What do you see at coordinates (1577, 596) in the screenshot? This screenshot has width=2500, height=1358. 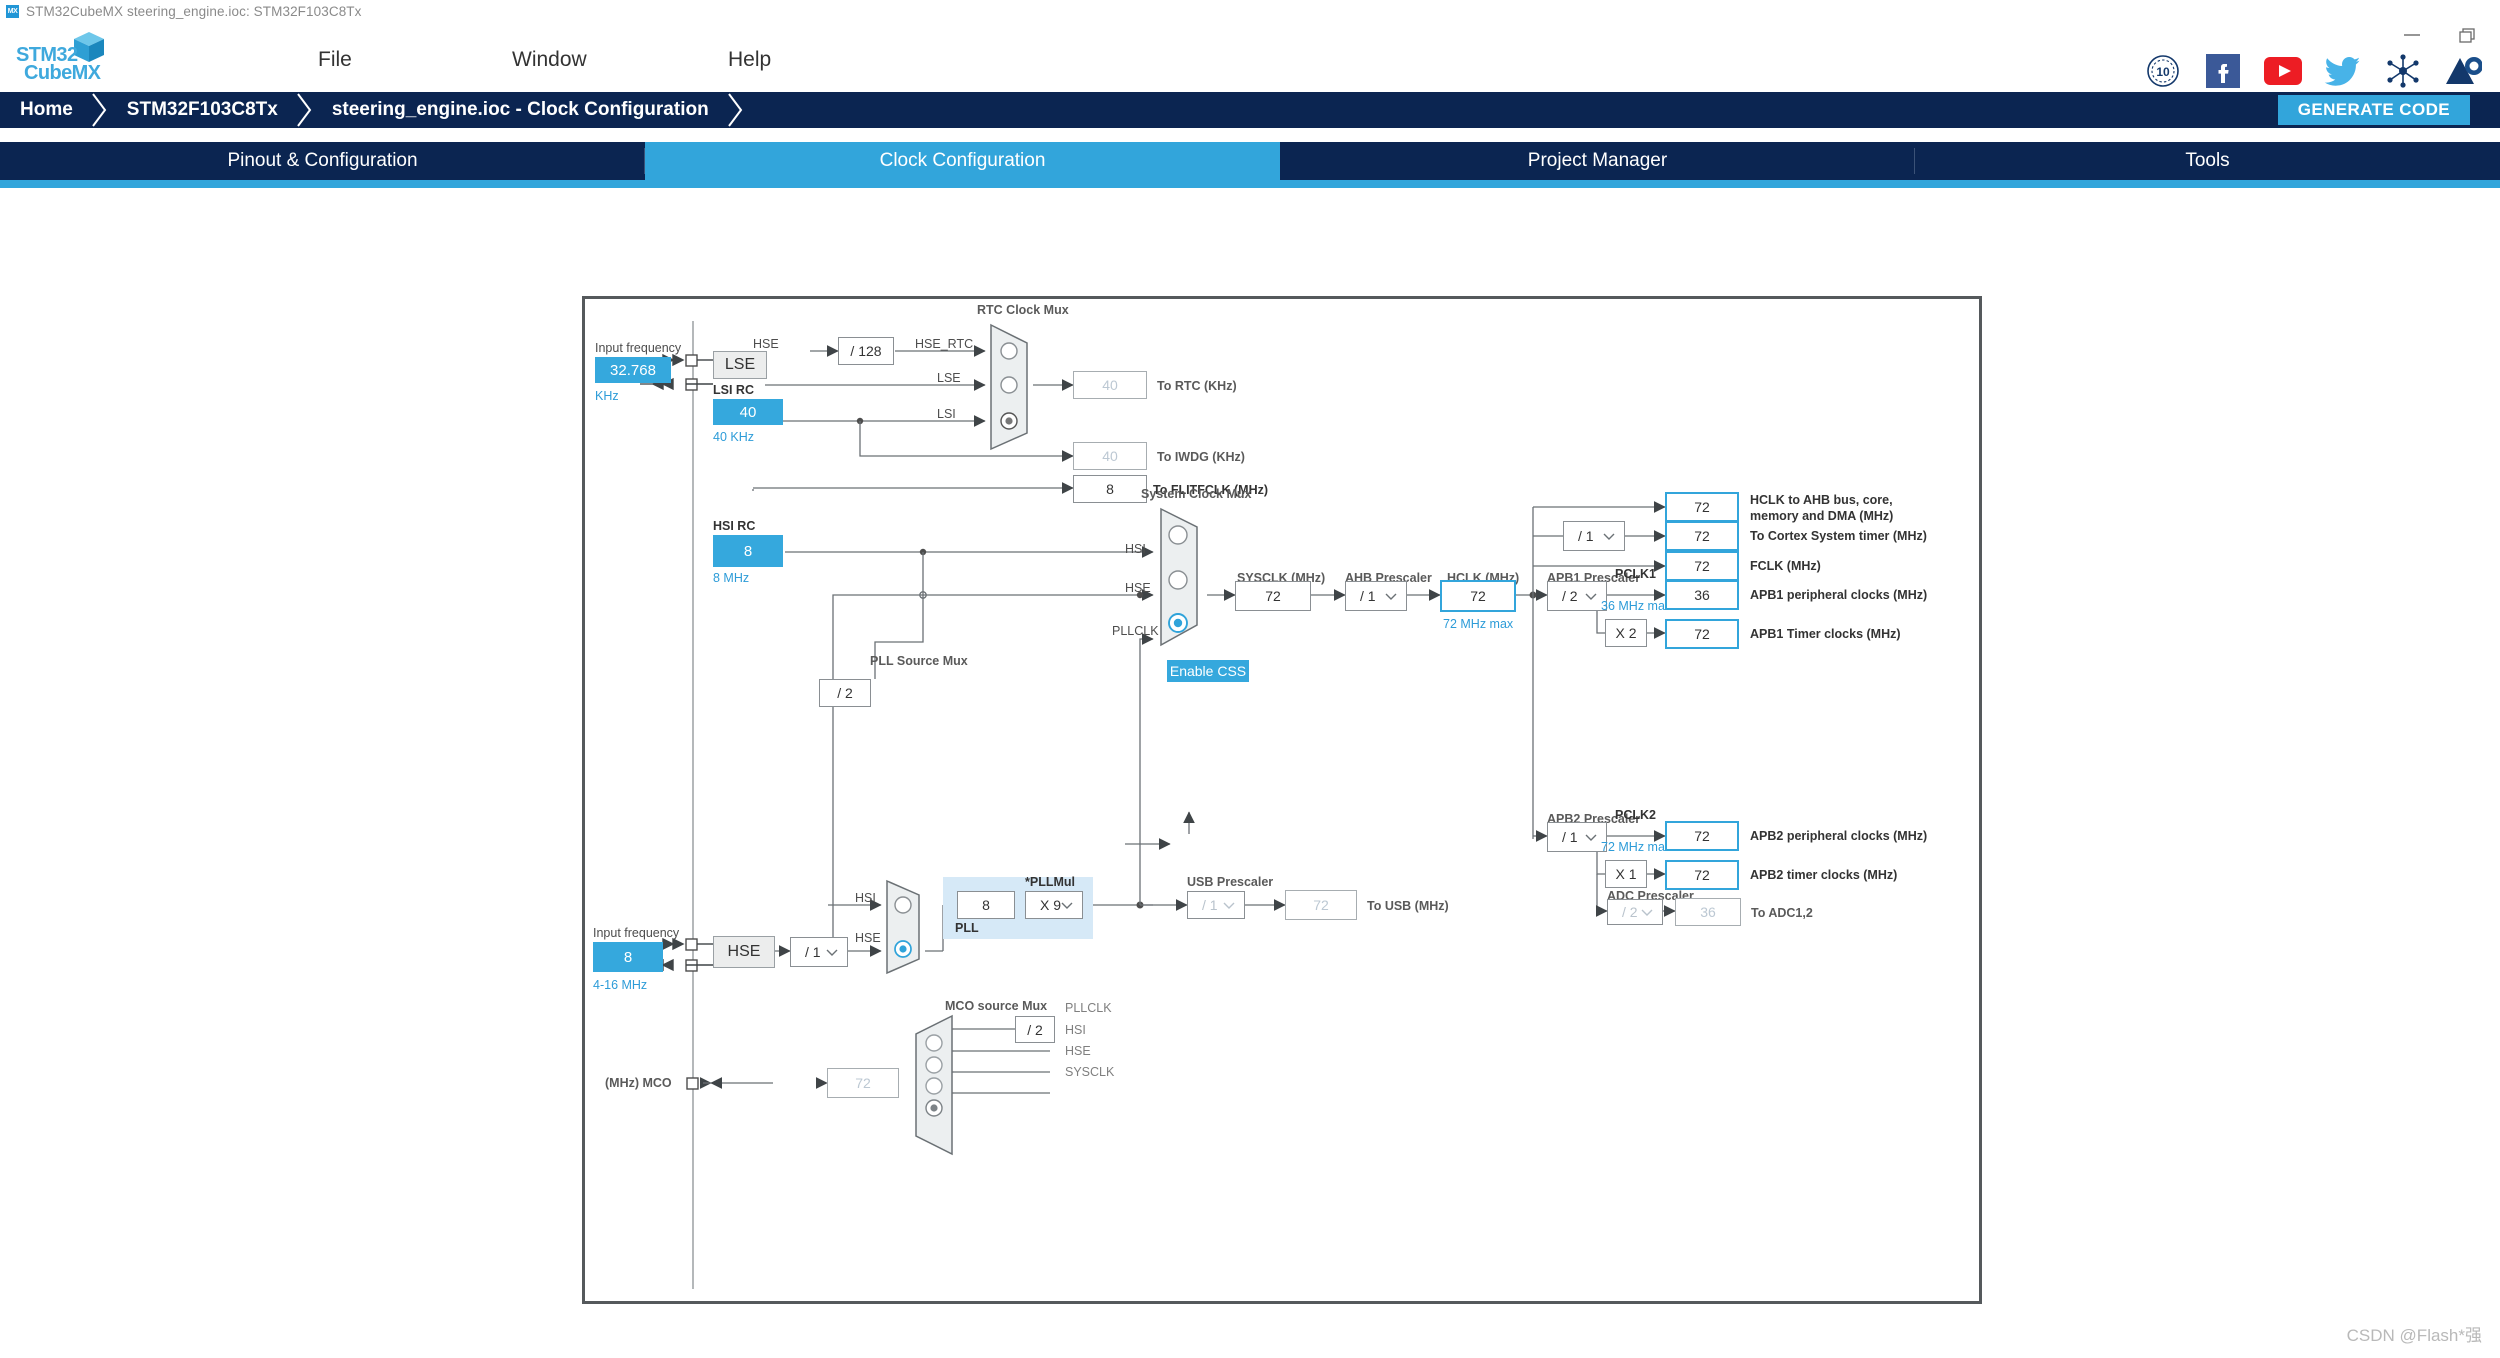 I see `apb1-prescaler-select: / 2` at bounding box center [1577, 596].